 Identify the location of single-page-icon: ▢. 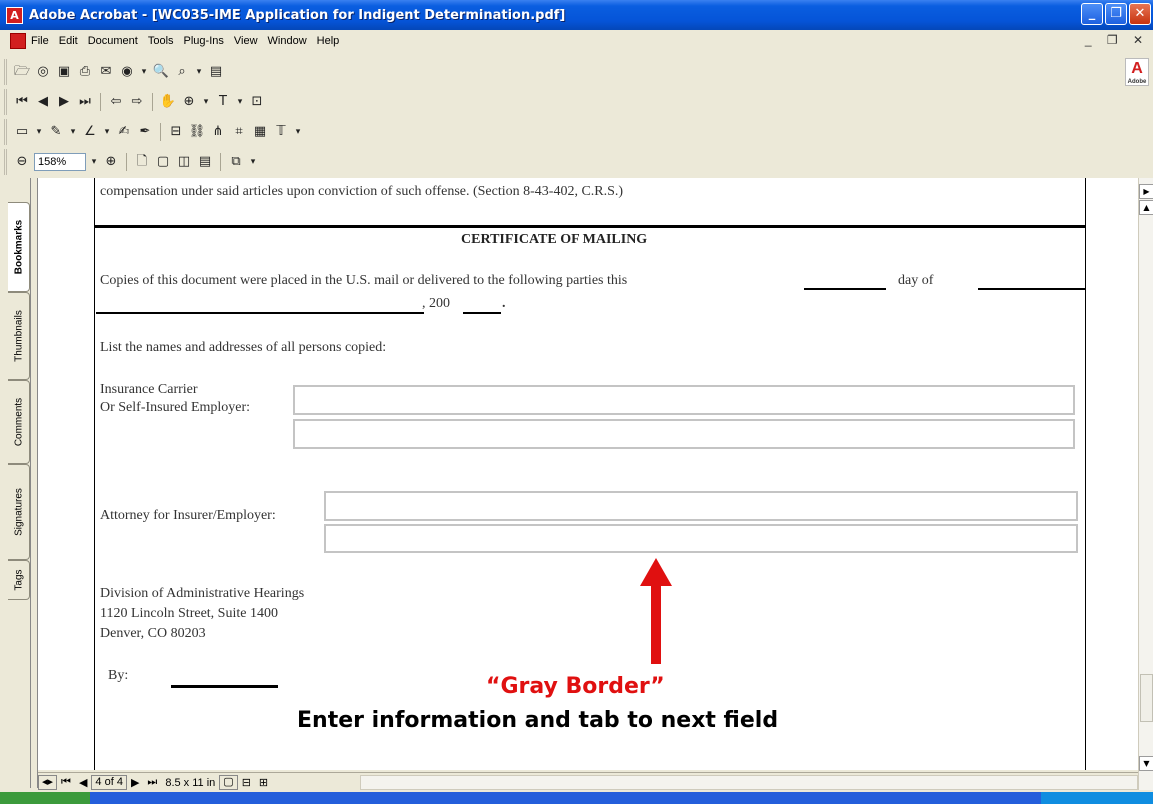
(228, 782).